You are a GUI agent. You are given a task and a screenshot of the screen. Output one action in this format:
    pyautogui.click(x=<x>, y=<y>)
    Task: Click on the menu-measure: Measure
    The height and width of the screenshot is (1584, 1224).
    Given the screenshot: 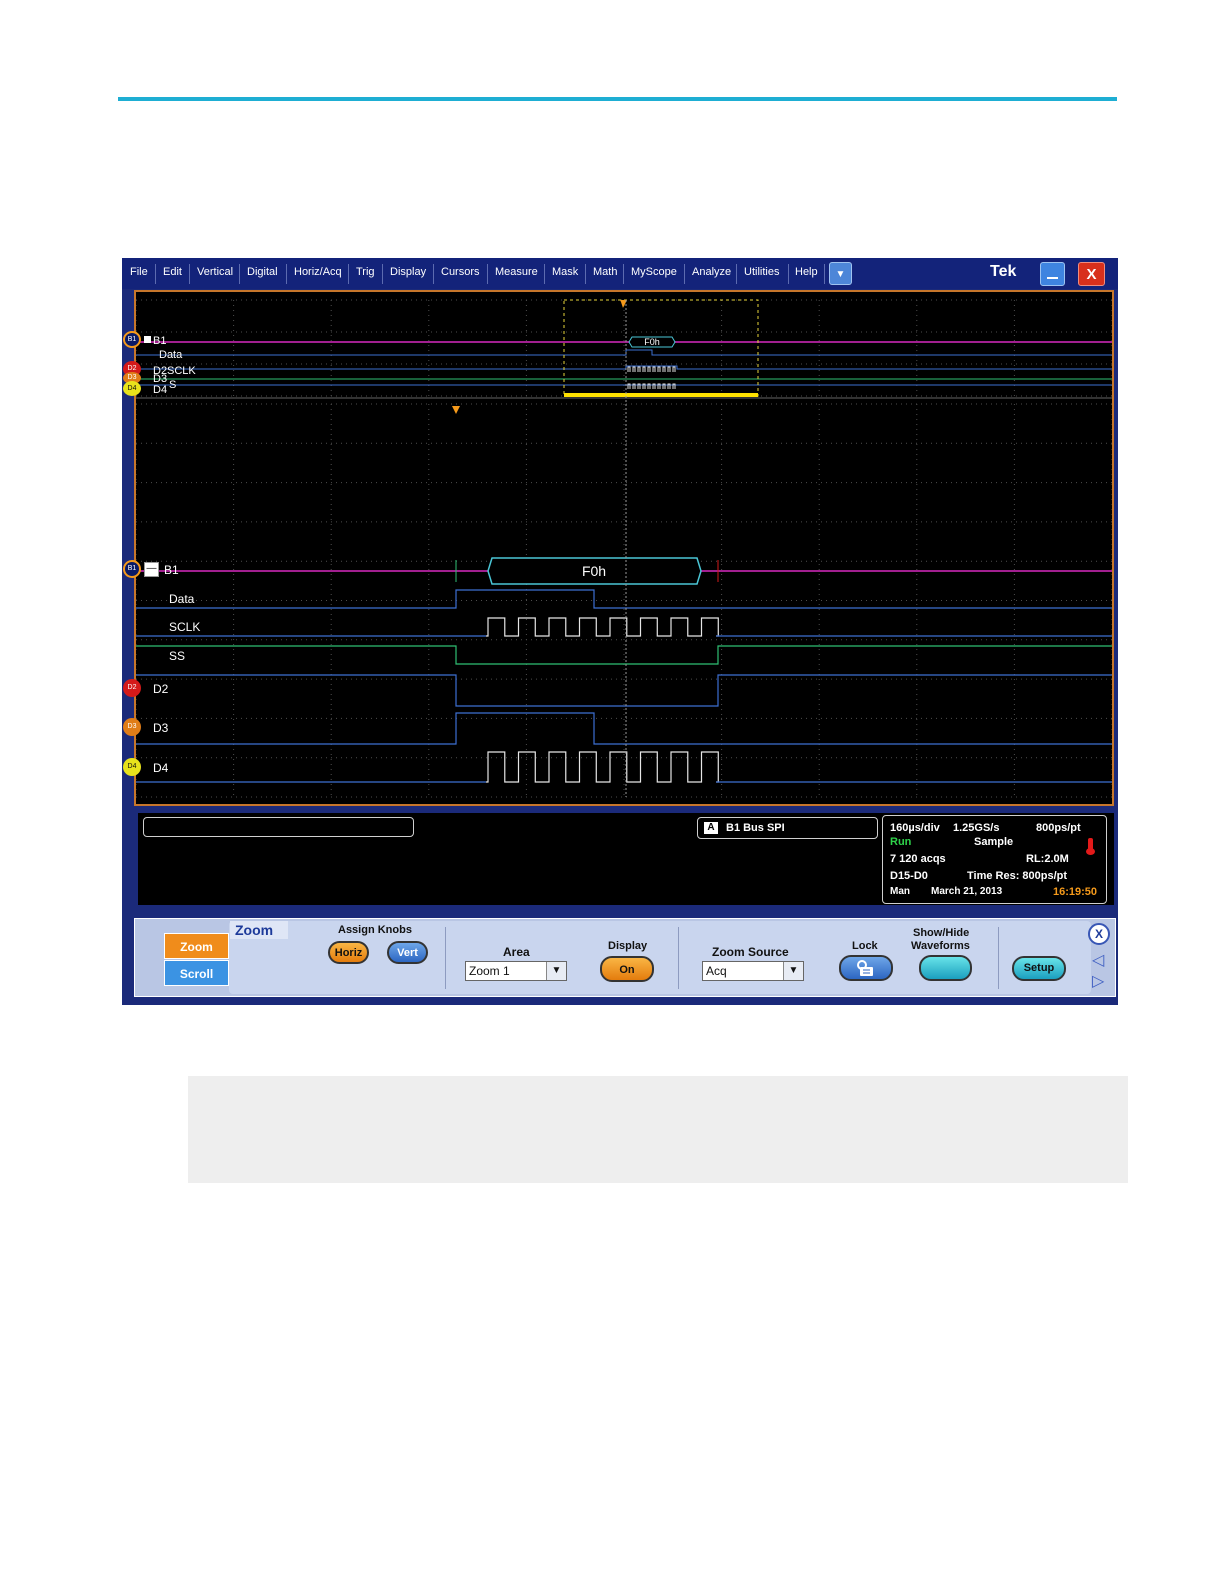 What is the action you would take?
    pyautogui.click(x=516, y=272)
    